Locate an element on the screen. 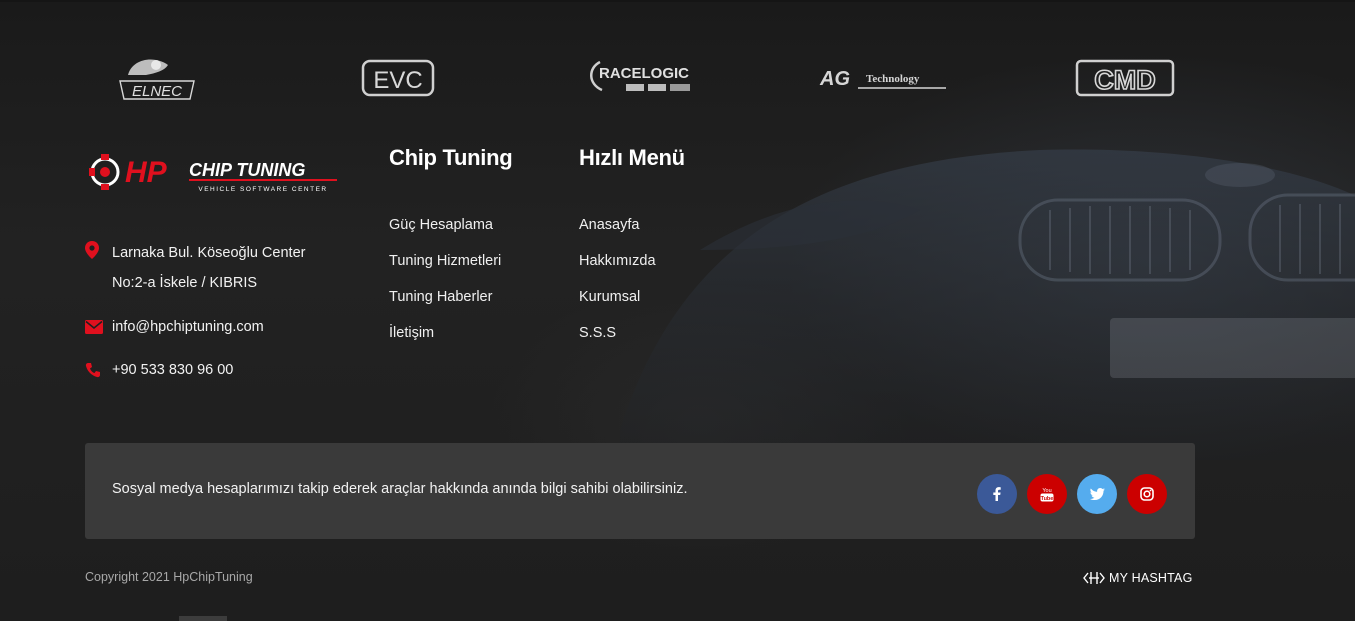  svg-text: HP is located at coordinates (146, 172).